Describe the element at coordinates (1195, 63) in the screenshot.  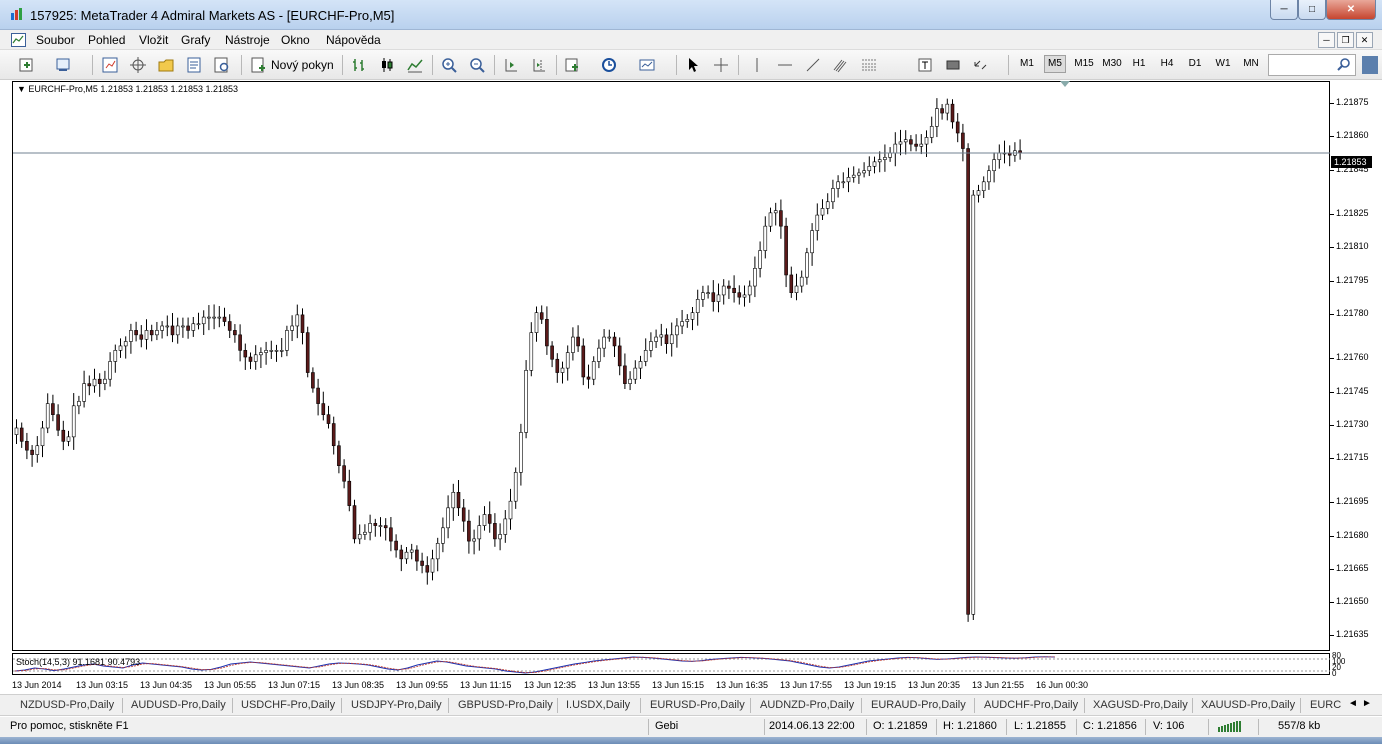
I see `timeframe-d1: D1` at that location.